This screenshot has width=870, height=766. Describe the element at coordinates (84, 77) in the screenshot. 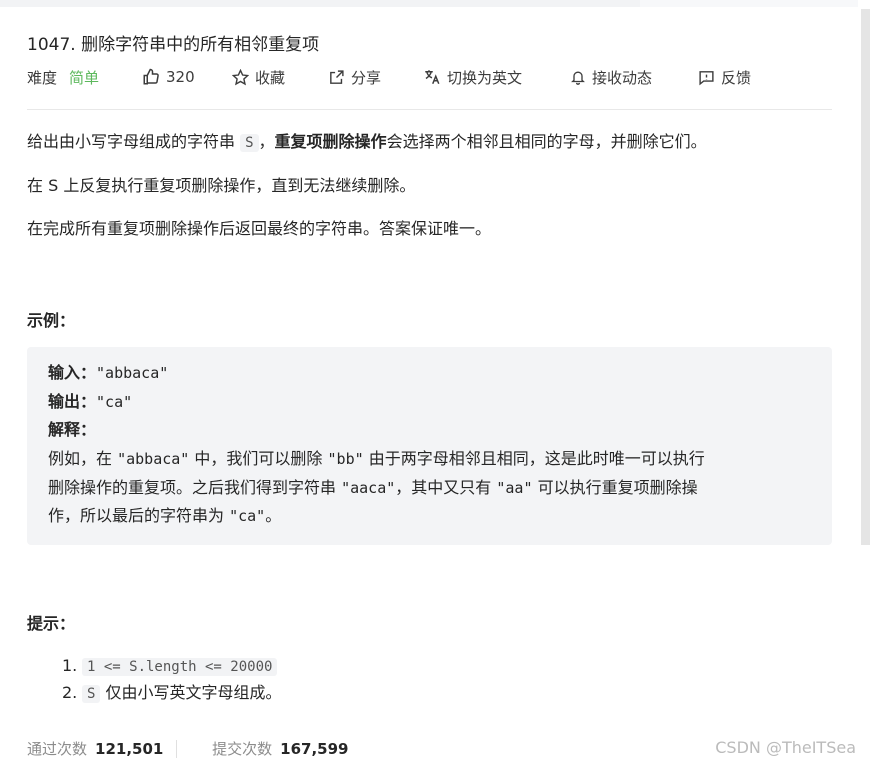

I see `difficulty-value: 简单` at that location.